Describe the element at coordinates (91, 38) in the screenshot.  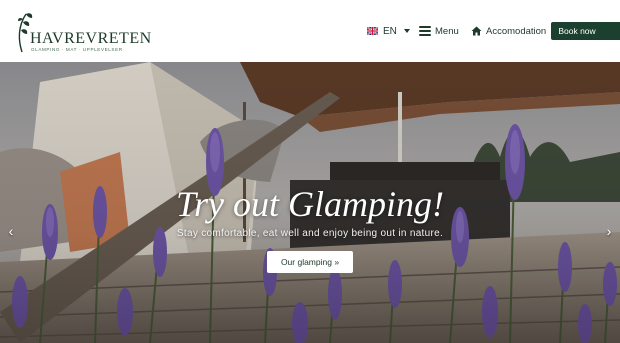
I see `brand-name: HAVREVRETEN` at that location.